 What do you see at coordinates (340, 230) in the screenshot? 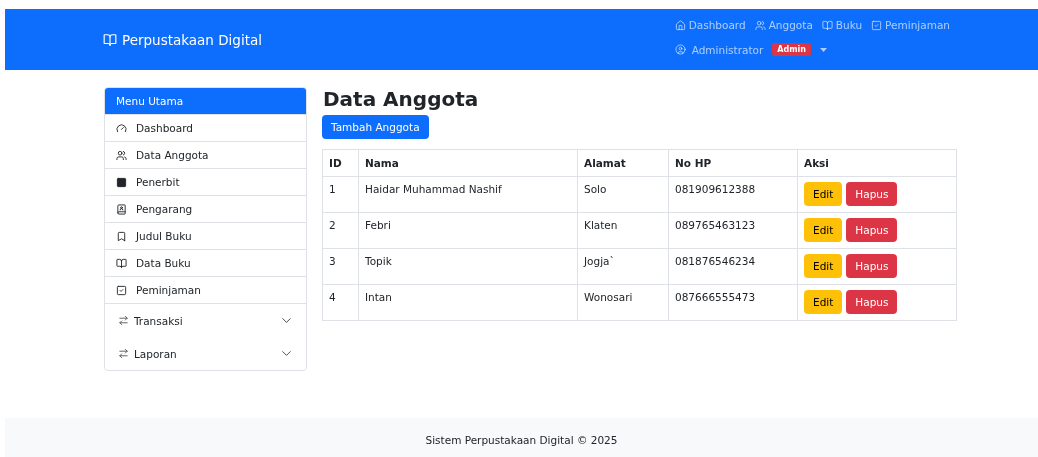
I see `table-cell: 2` at bounding box center [340, 230].